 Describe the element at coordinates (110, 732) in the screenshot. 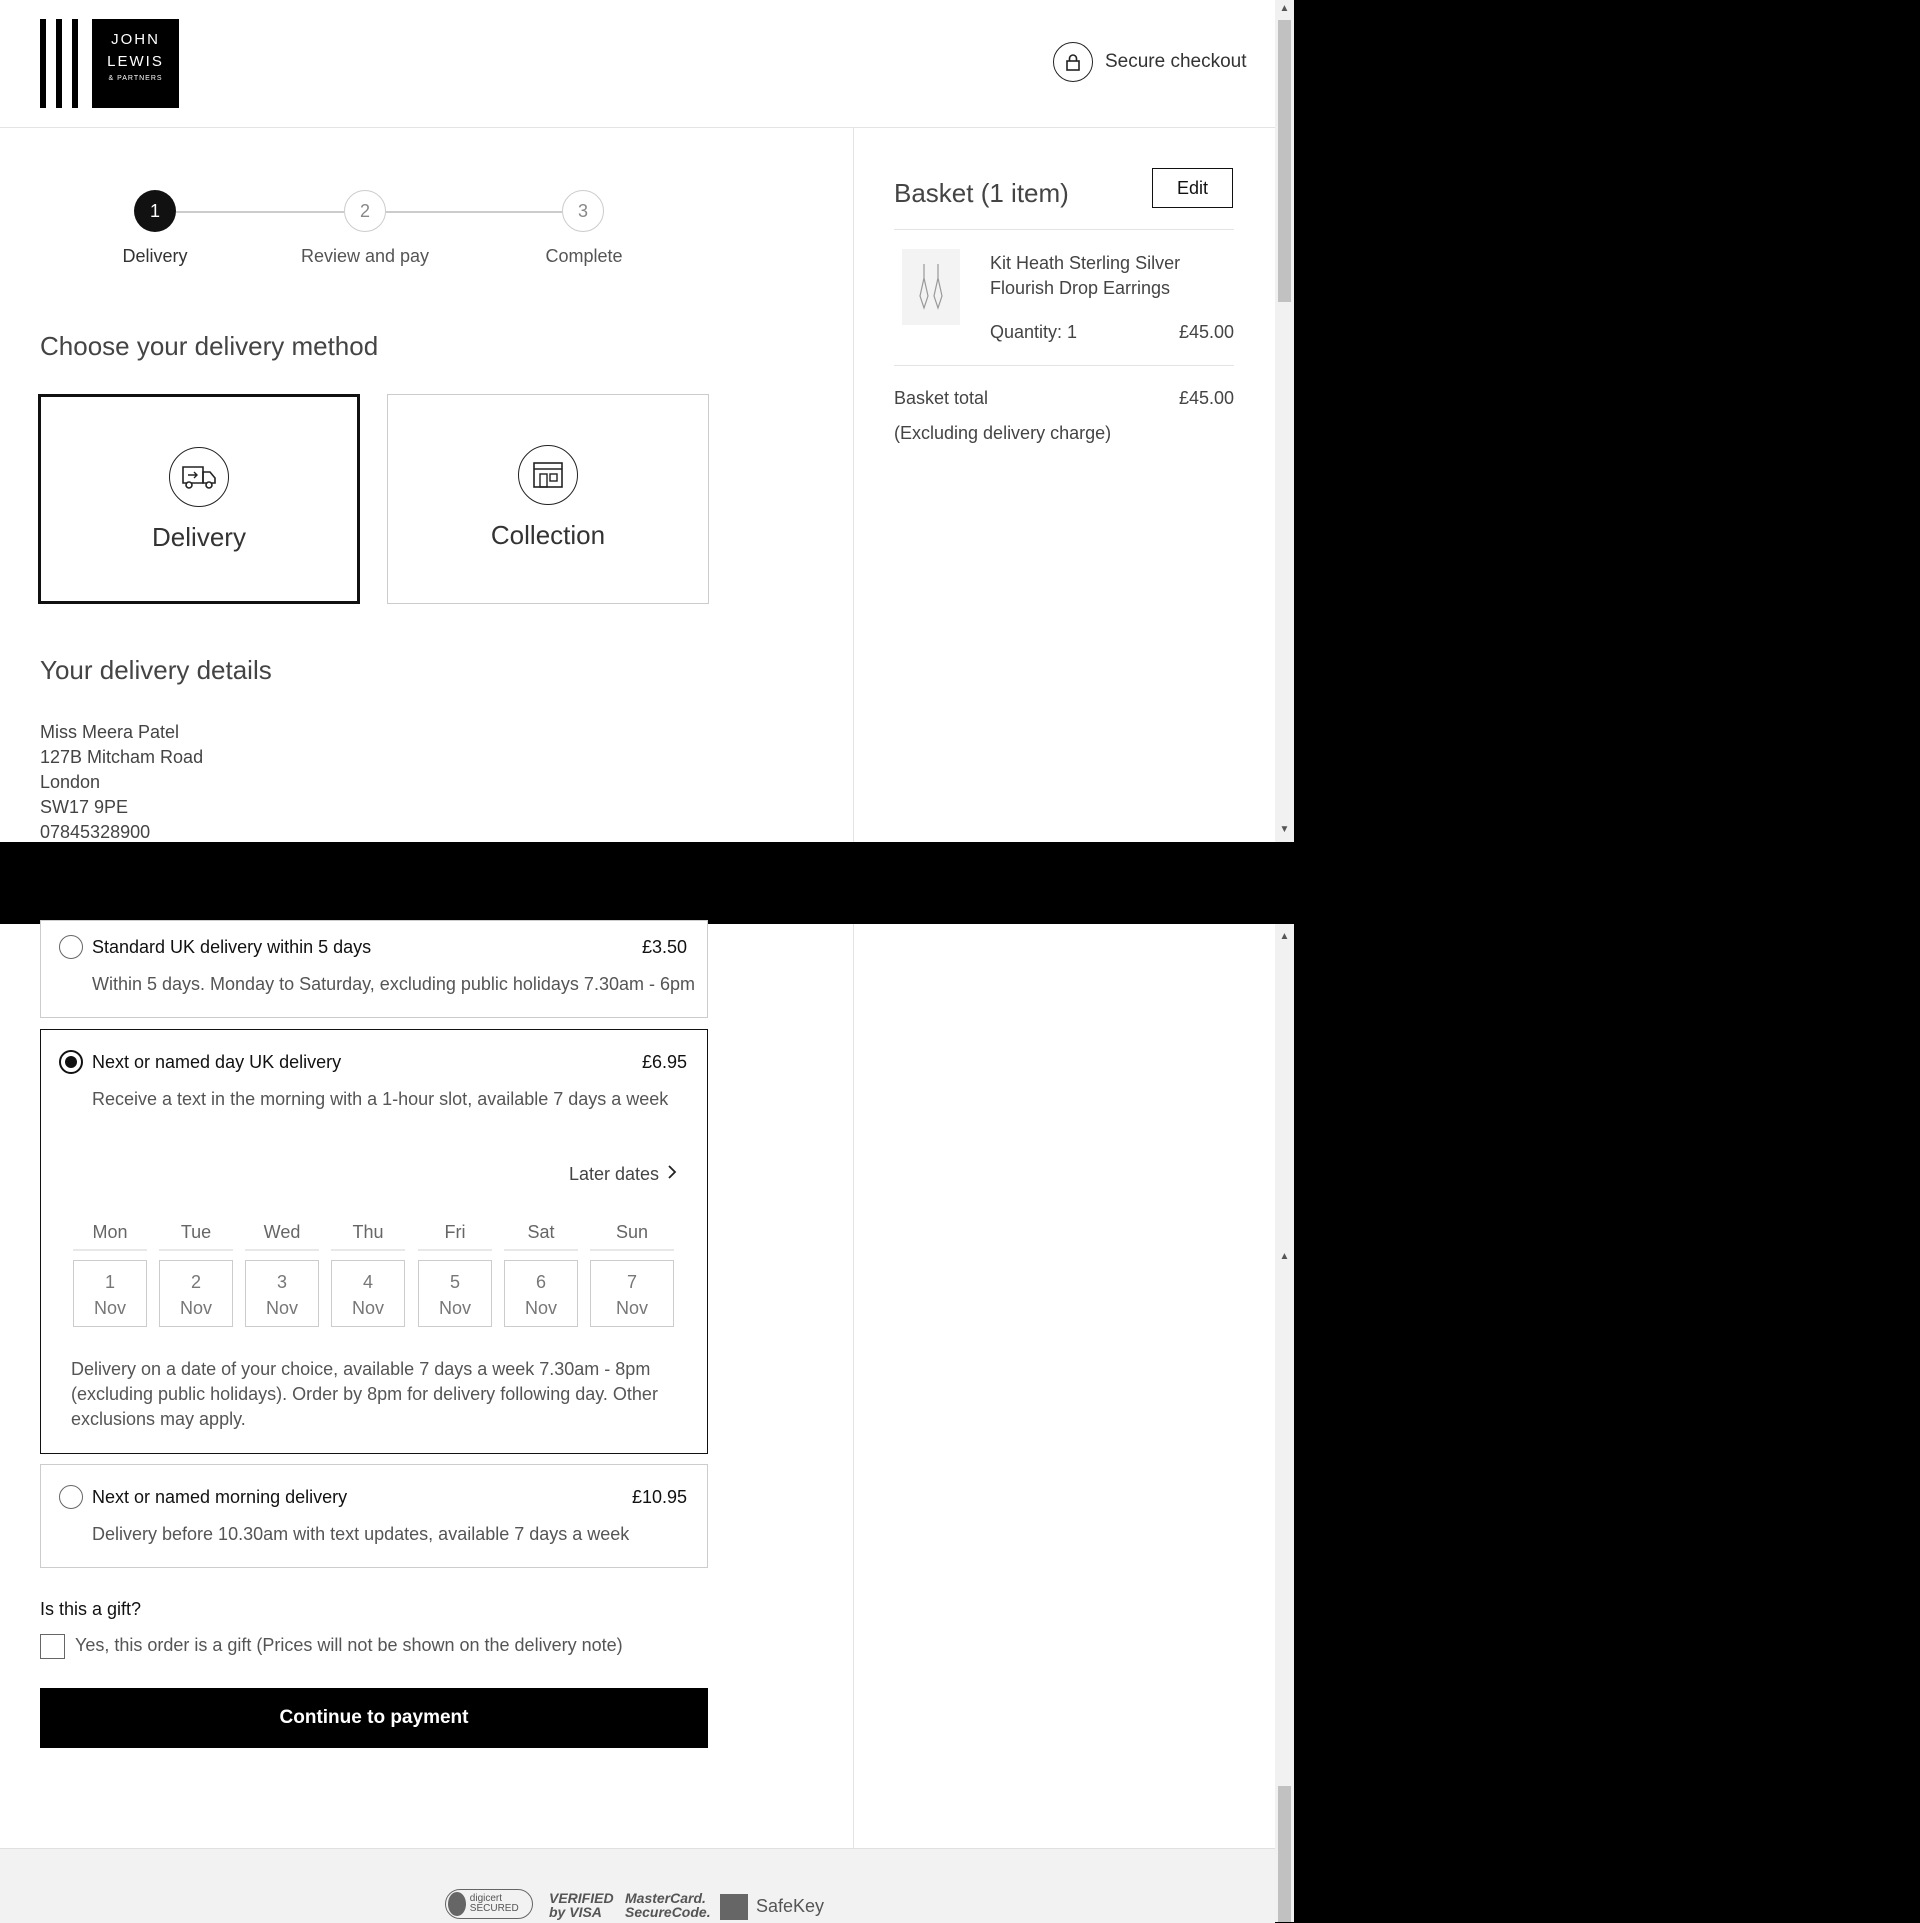

I see `address-name: Miss Meera Patel` at that location.